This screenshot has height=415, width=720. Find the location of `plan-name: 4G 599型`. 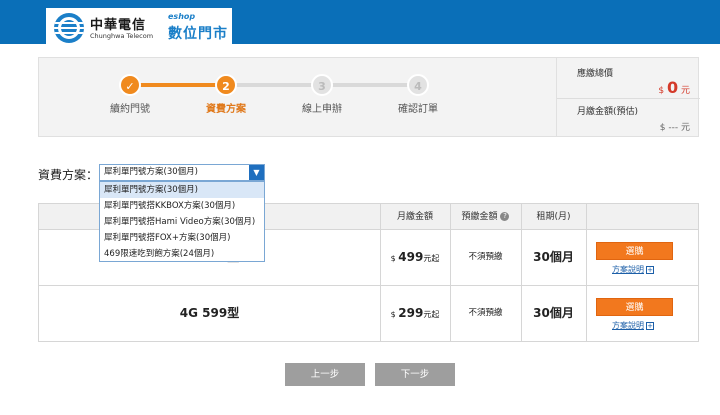

plan-name: 4G 599型 is located at coordinates (209, 313).